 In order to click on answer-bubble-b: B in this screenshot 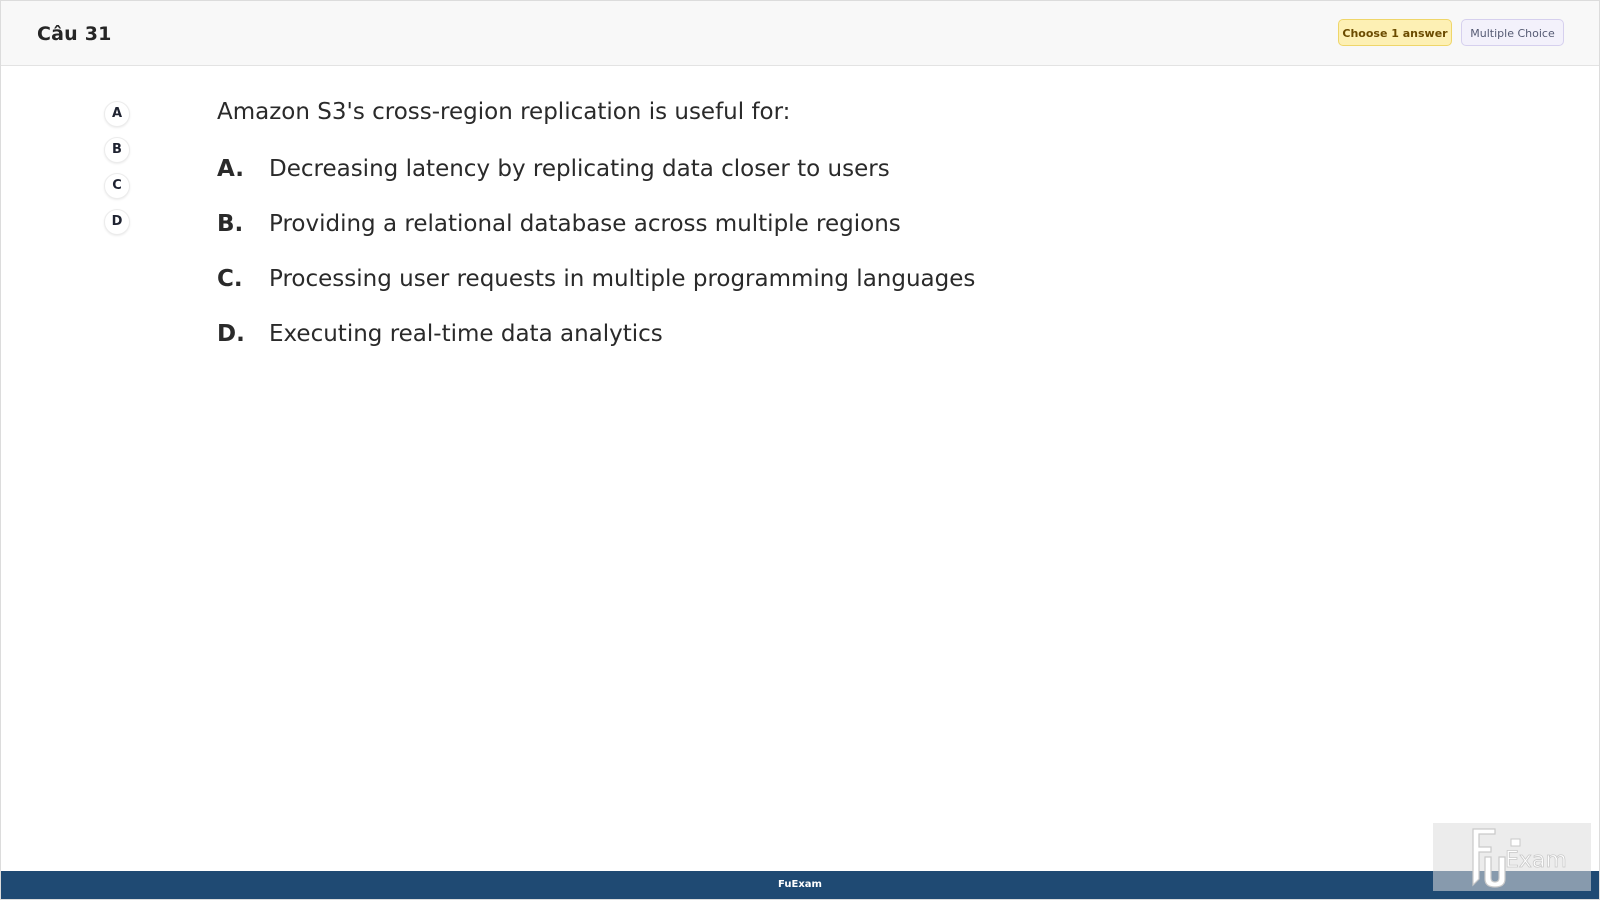, I will do `click(117, 150)`.